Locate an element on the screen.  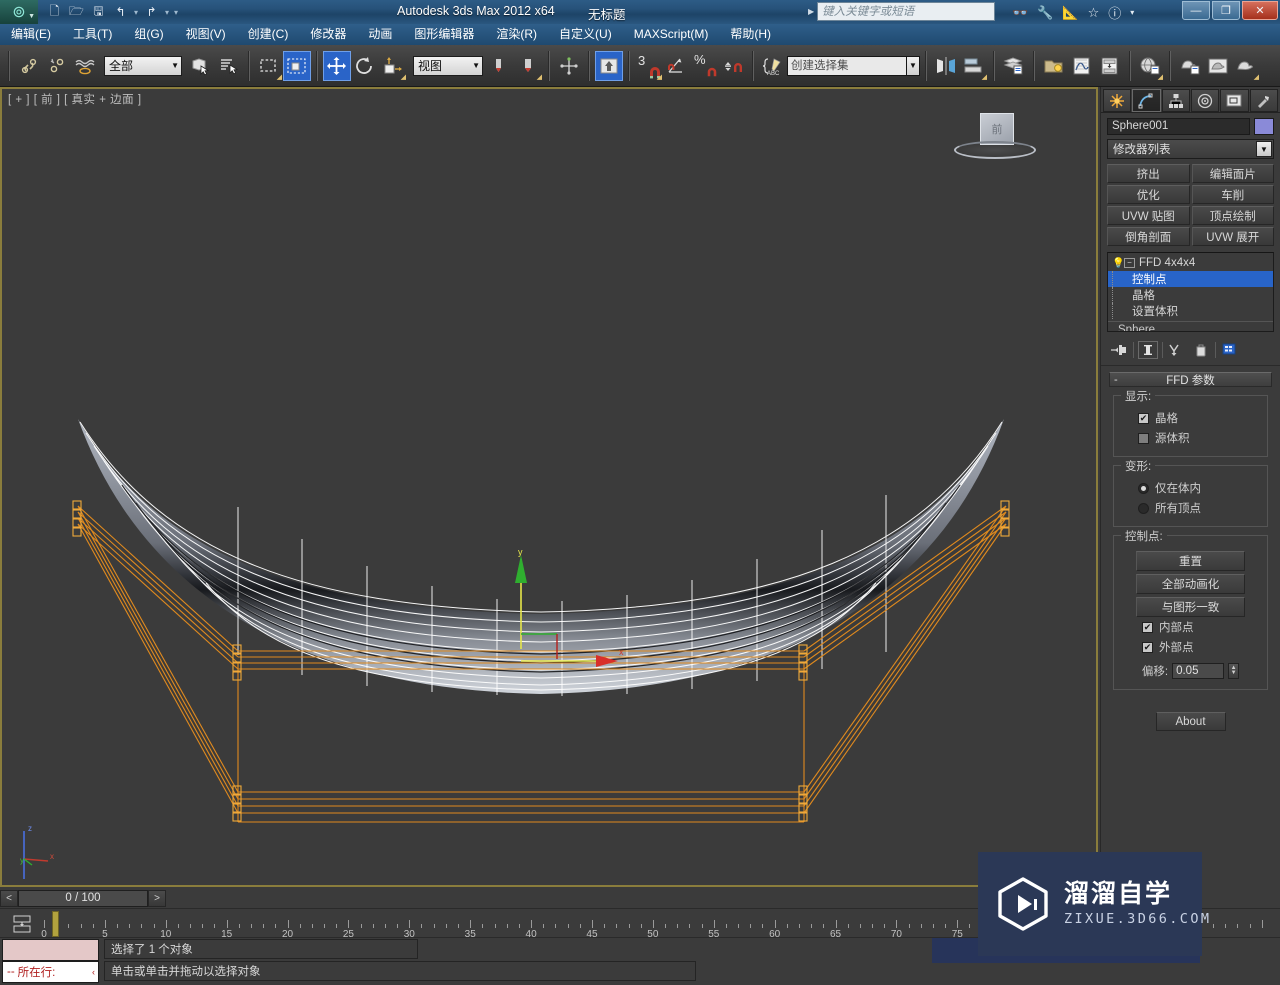
wrench-icon: 🔧 is located at coordinates (1045, 13).